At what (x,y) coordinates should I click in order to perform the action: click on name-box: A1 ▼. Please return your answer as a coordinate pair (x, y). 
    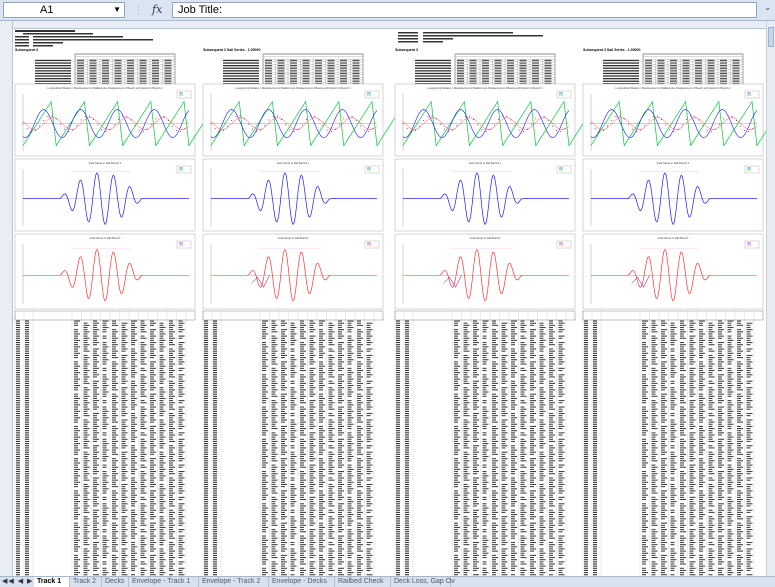
    Looking at the image, I should click on (64, 10).